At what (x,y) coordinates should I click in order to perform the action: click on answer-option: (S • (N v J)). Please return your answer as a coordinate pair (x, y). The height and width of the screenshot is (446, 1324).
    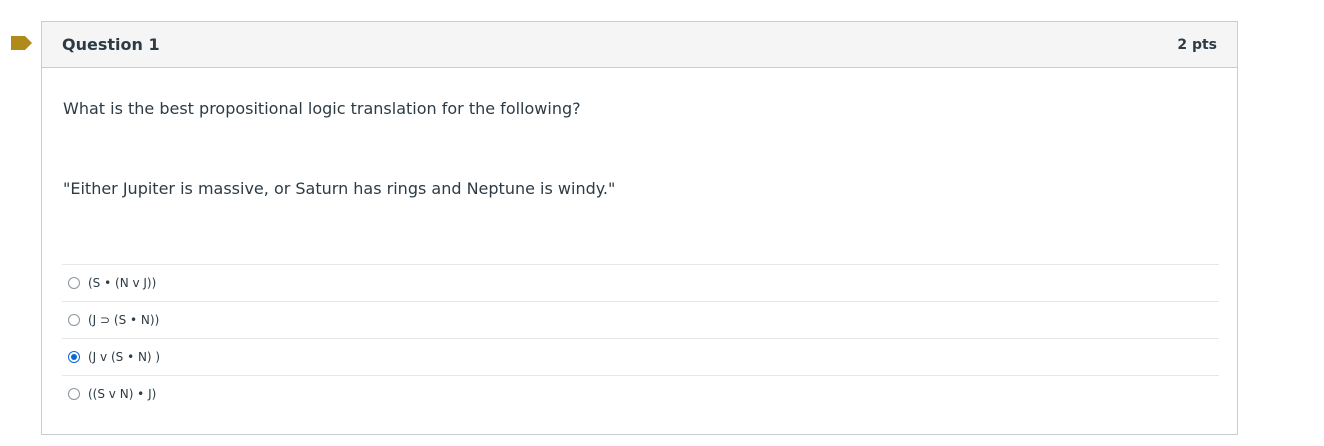
    Looking at the image, I should click on (640, 282).